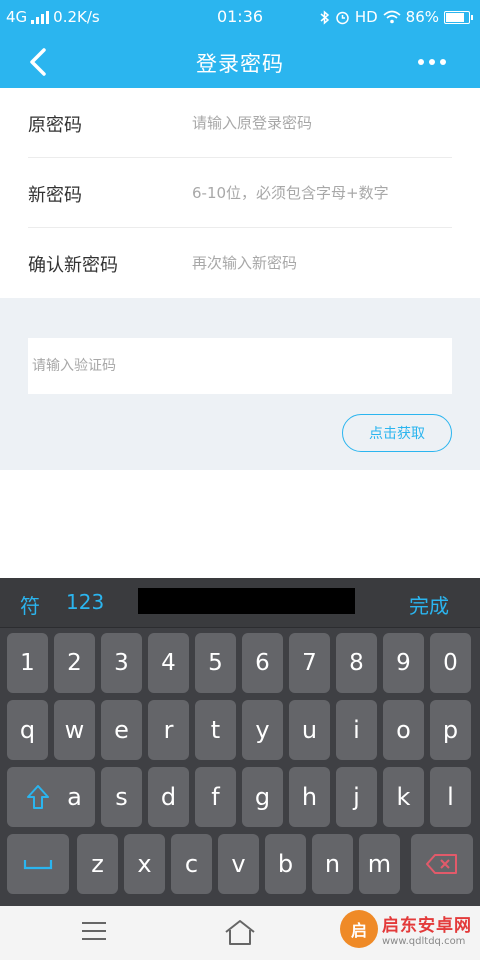 The width and height of the screenshot is (480, 960). Describe the element at coordinates (38, 797) in the screenshot. I see `shift-arrow-icon` at that location.